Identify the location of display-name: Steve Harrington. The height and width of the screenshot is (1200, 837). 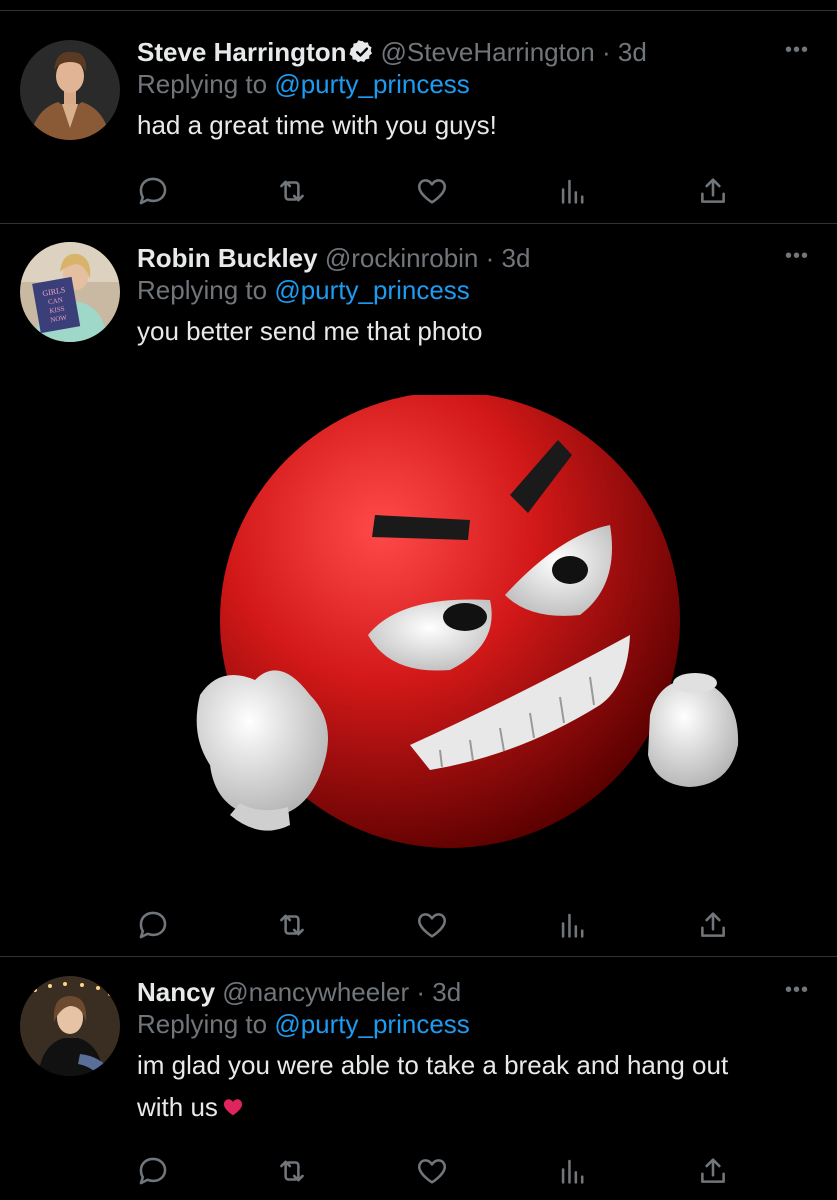
(242, 52).